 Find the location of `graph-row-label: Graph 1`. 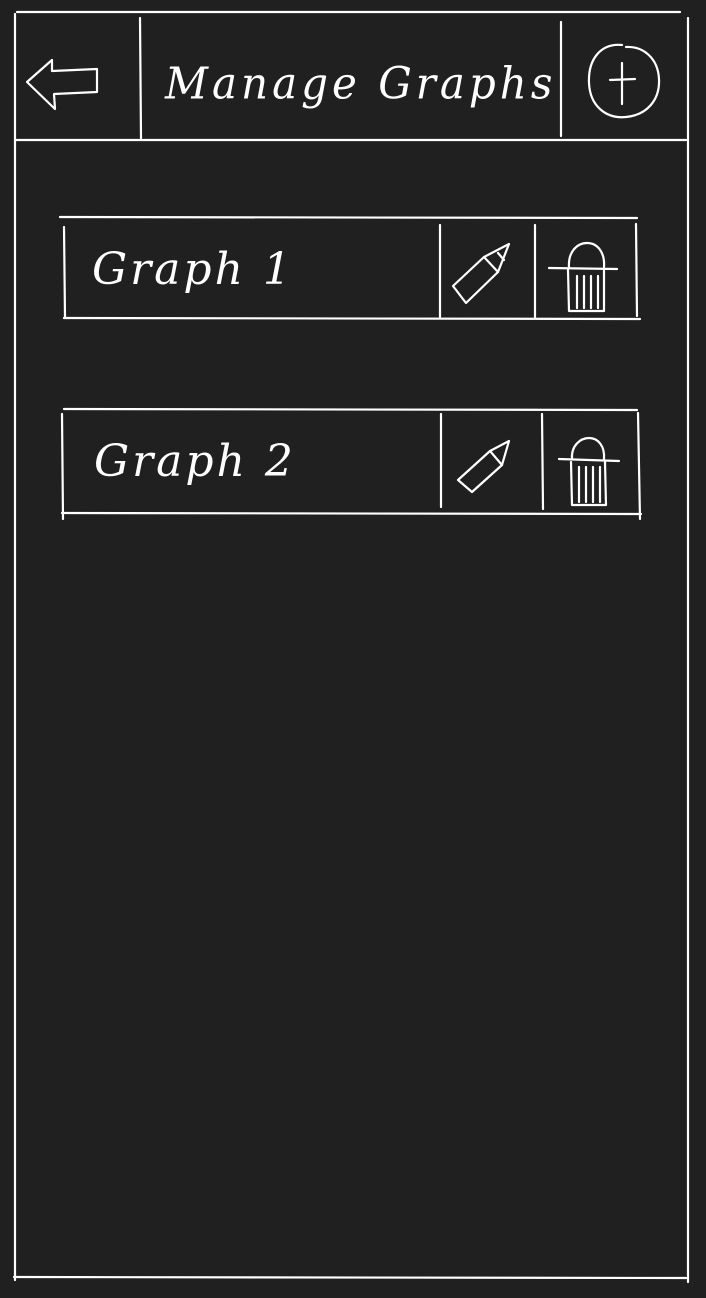

graph-row-label: Graph 1 is located at coordinates (193, 270).